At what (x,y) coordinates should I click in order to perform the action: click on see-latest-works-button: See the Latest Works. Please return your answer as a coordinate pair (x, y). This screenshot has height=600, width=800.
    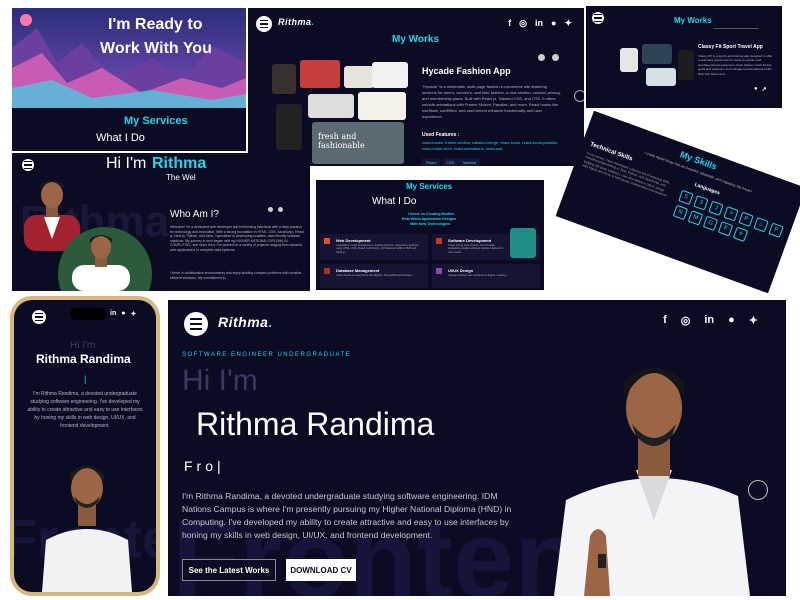
    Looking at the image, I should click on (229, 570).